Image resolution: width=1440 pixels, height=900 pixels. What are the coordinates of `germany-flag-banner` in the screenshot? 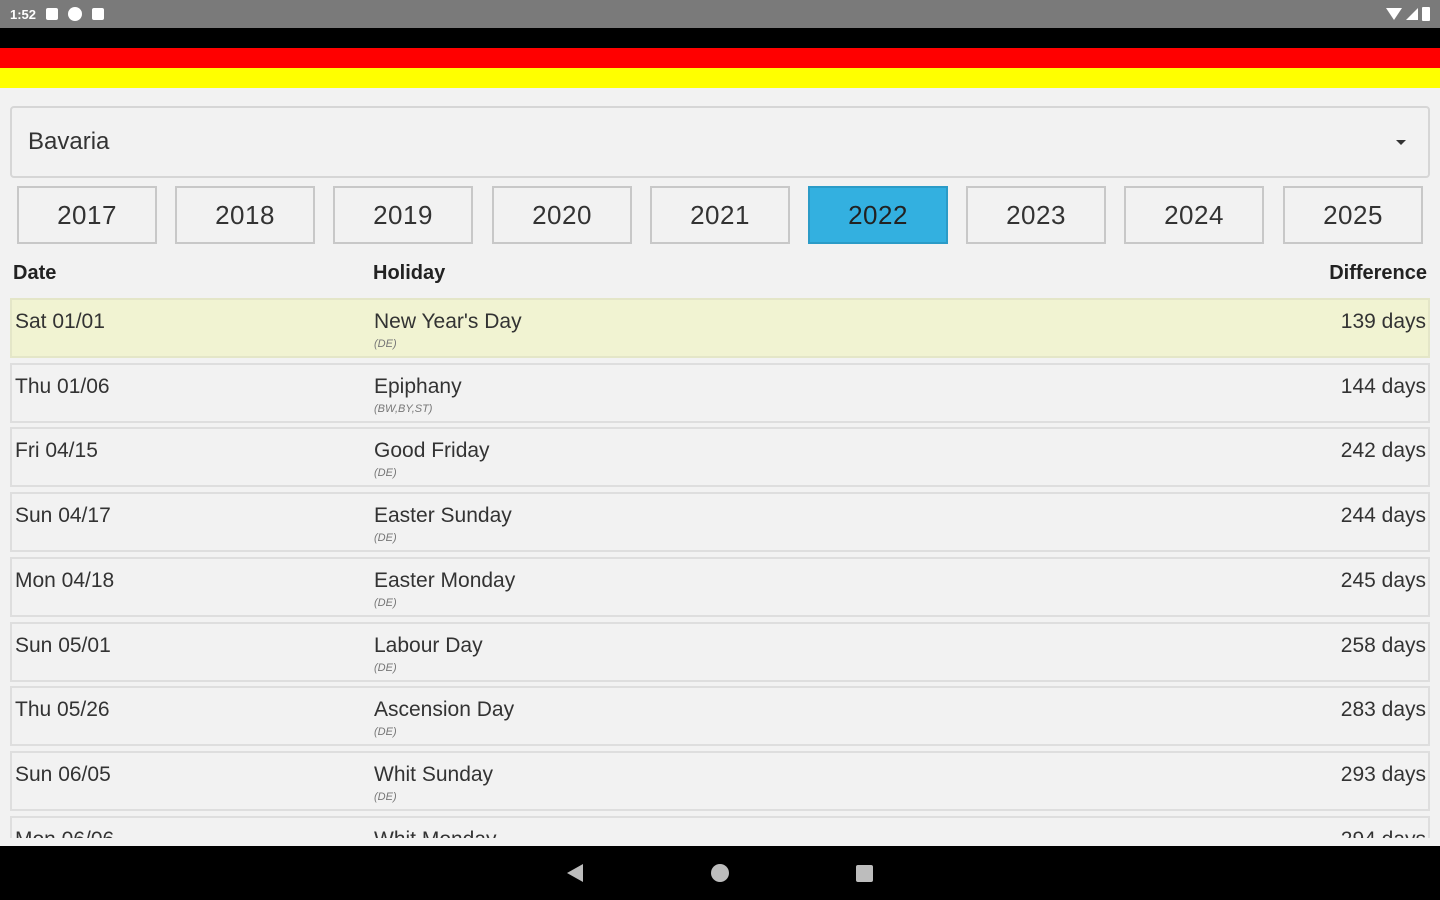 It's located at (720, 58).